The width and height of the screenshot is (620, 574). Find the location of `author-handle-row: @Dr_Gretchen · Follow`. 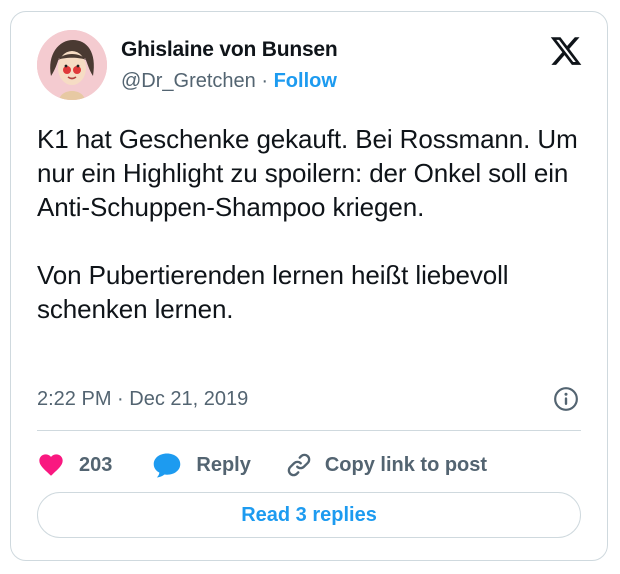

author-handle-row: @Dr_Gretchen · Follow is located at coordinates (229, 81).